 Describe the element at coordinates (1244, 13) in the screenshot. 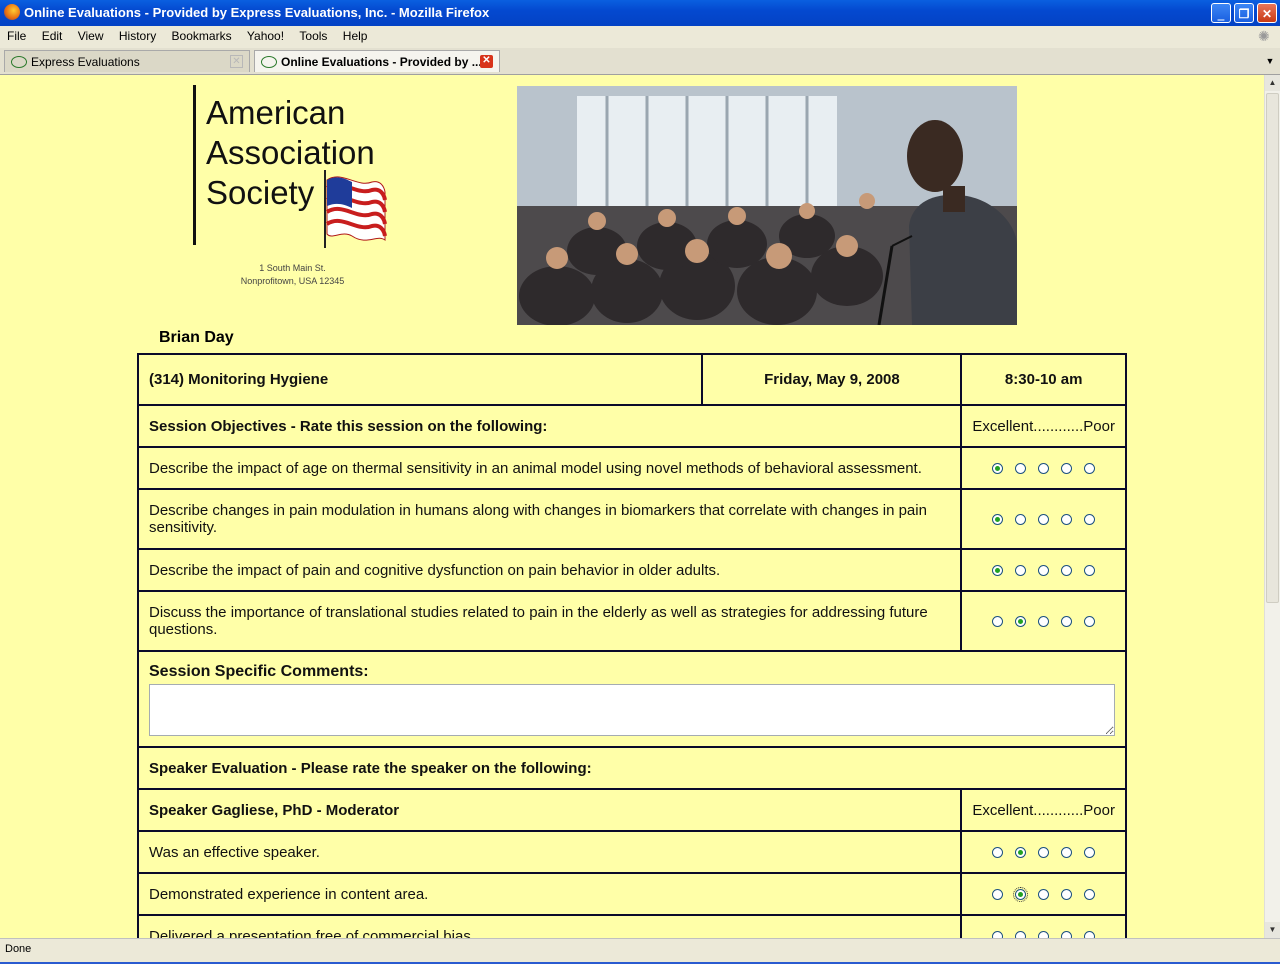

I see `restore-button: ❐` at that location.